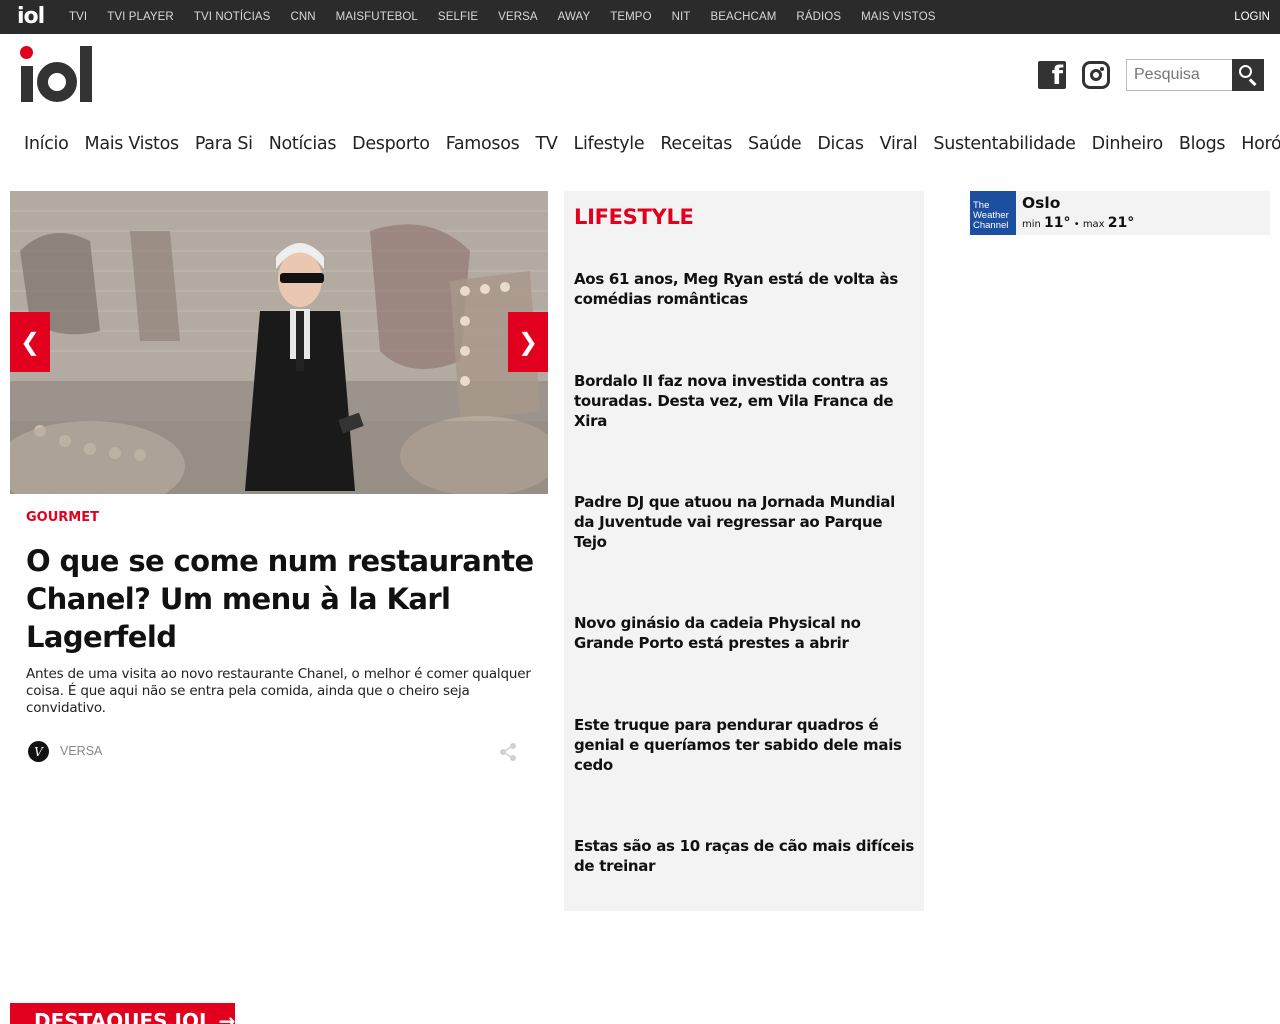  I want to click on hero-image, so click(279, 342).